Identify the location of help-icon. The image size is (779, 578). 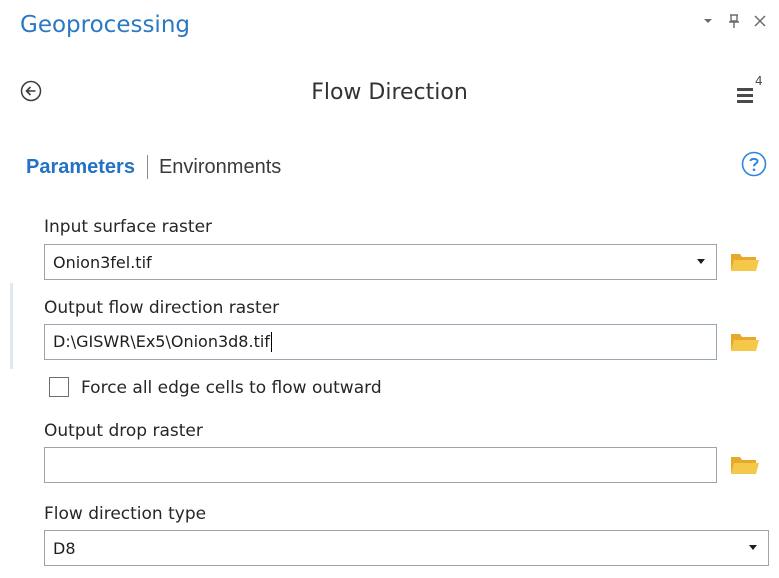
(754, 164).